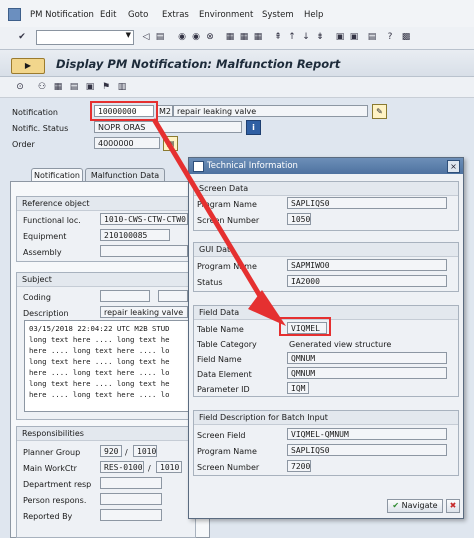 This screenshot has width=474, height=538. I want to click on annotation-arrow, so click(219, 222).